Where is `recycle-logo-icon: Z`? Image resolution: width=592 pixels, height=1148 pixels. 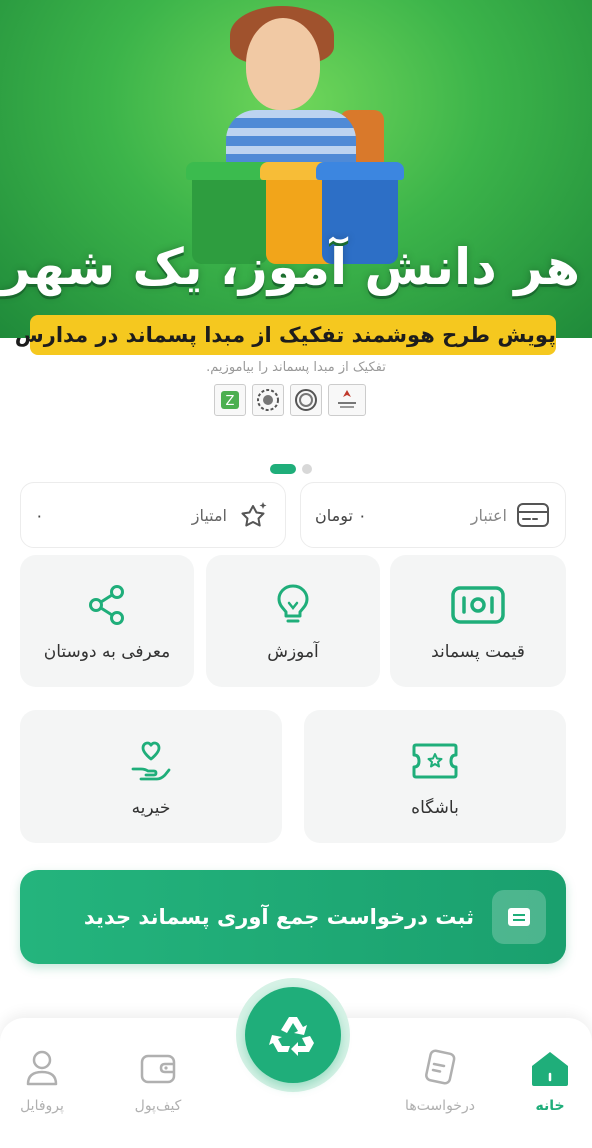 recycle-logo-icon: Z is located at coordinates (230, 400).